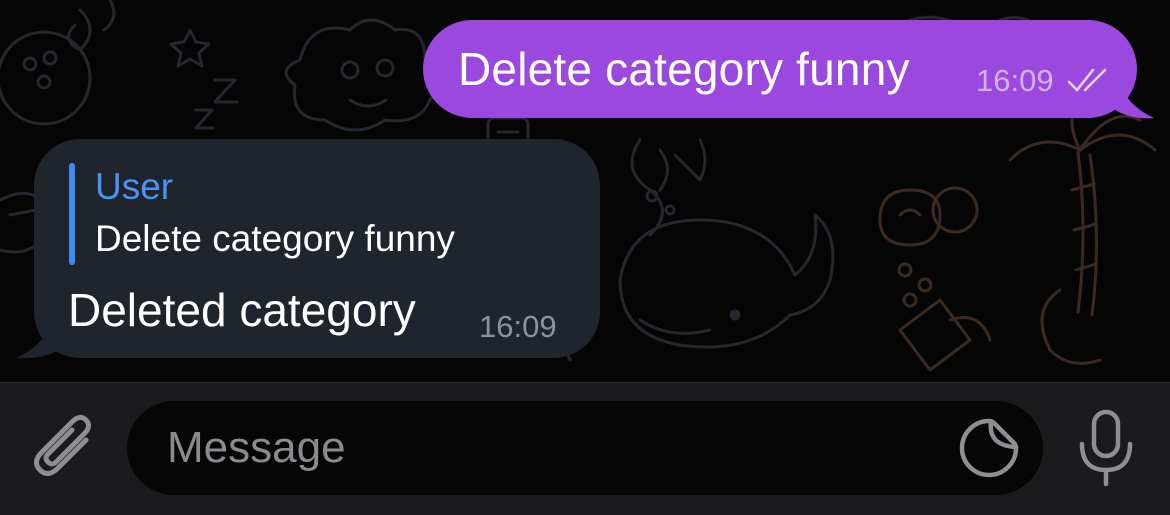  I want to click on outgoing-bubble-tail, so click(1132, 101).